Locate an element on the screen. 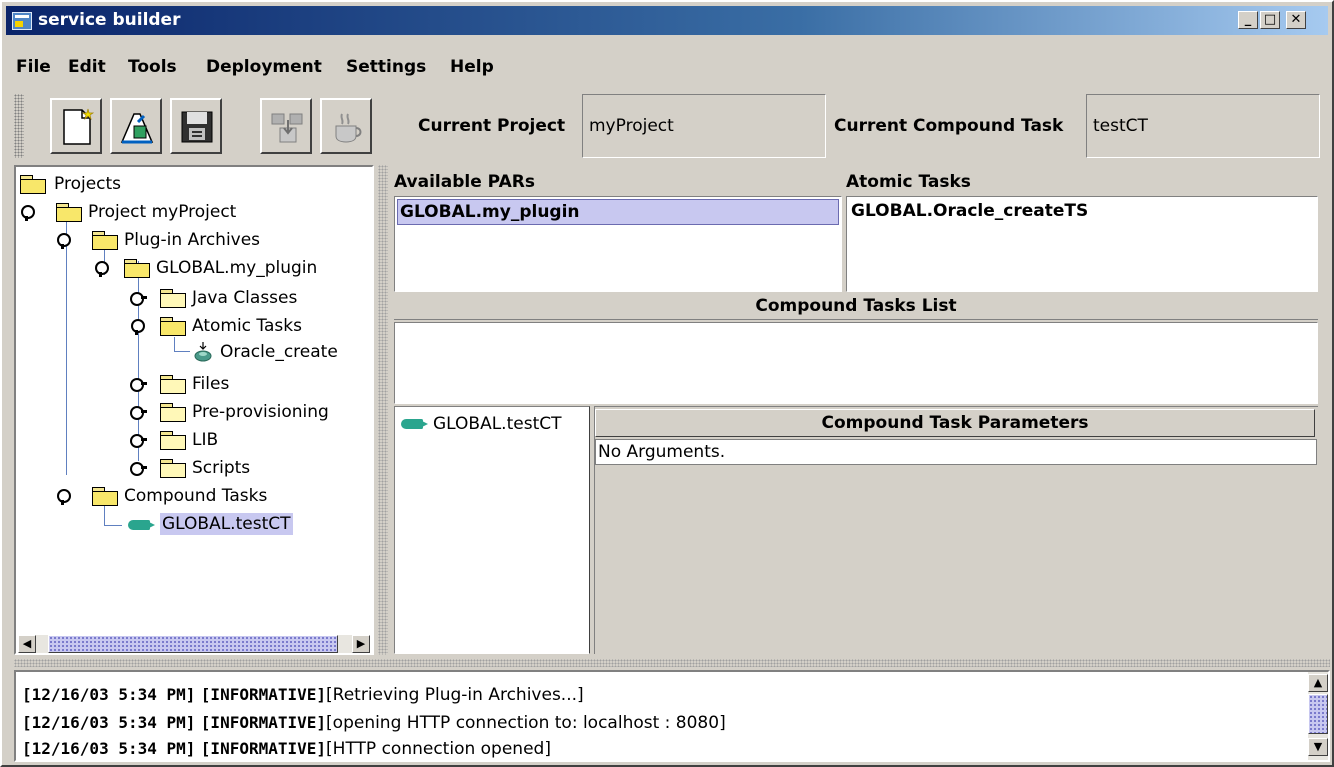 Image resolution: width=1334 pixels, height=767 pixels. open-project-button is located at coordinates (136, 126).